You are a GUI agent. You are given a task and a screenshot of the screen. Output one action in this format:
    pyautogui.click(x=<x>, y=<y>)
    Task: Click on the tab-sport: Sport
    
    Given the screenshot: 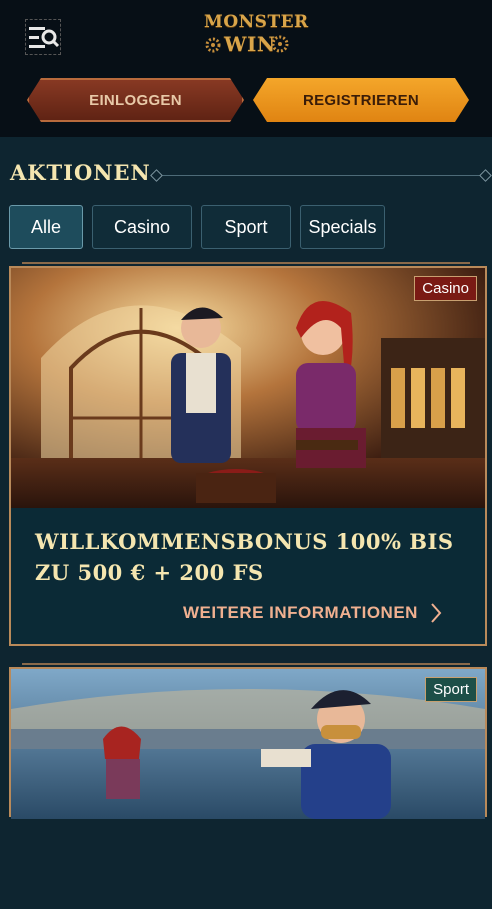 What is the action you would take?
    pyautogui.click(x=246, y=227)
    